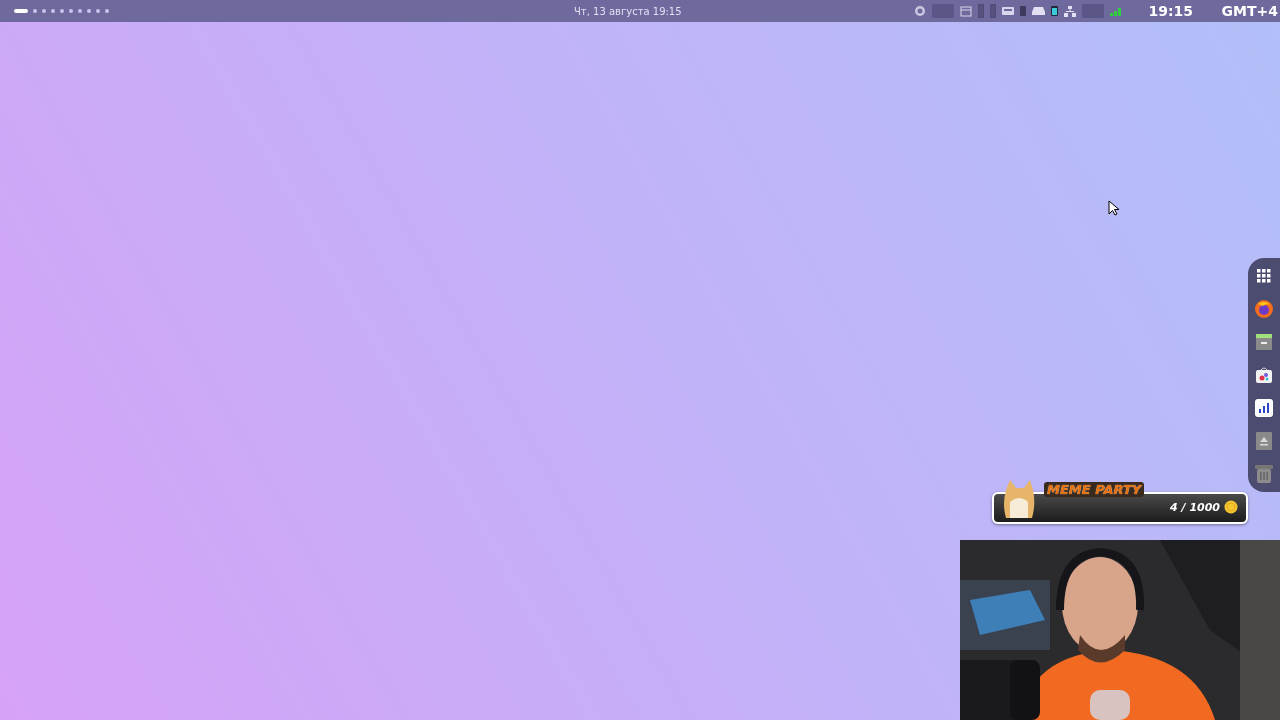 The image size is (1280, 720). Describe the element at coordinates (1038, 11) in the screenshot. I see `drive-icon` at that location.